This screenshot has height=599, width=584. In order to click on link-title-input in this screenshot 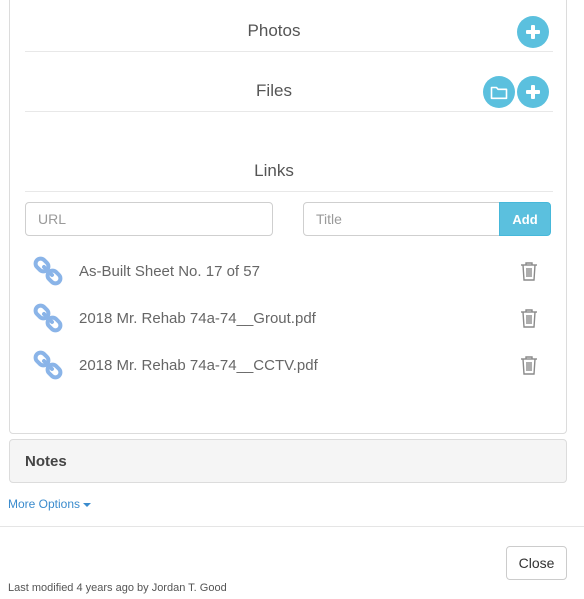, I will do `click(402, 219)`.